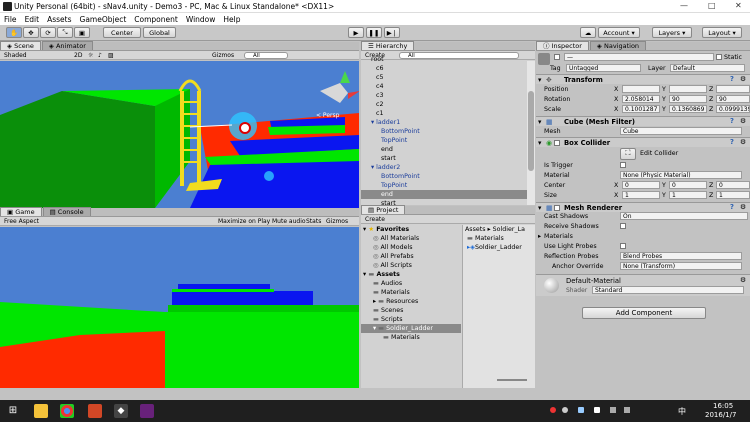  Describe the element at coordinates (643, 207) in the screenshot. I see `mesh-renderer-header: ▾ ▦ Mesh Renderer ? ⚙` at that location.